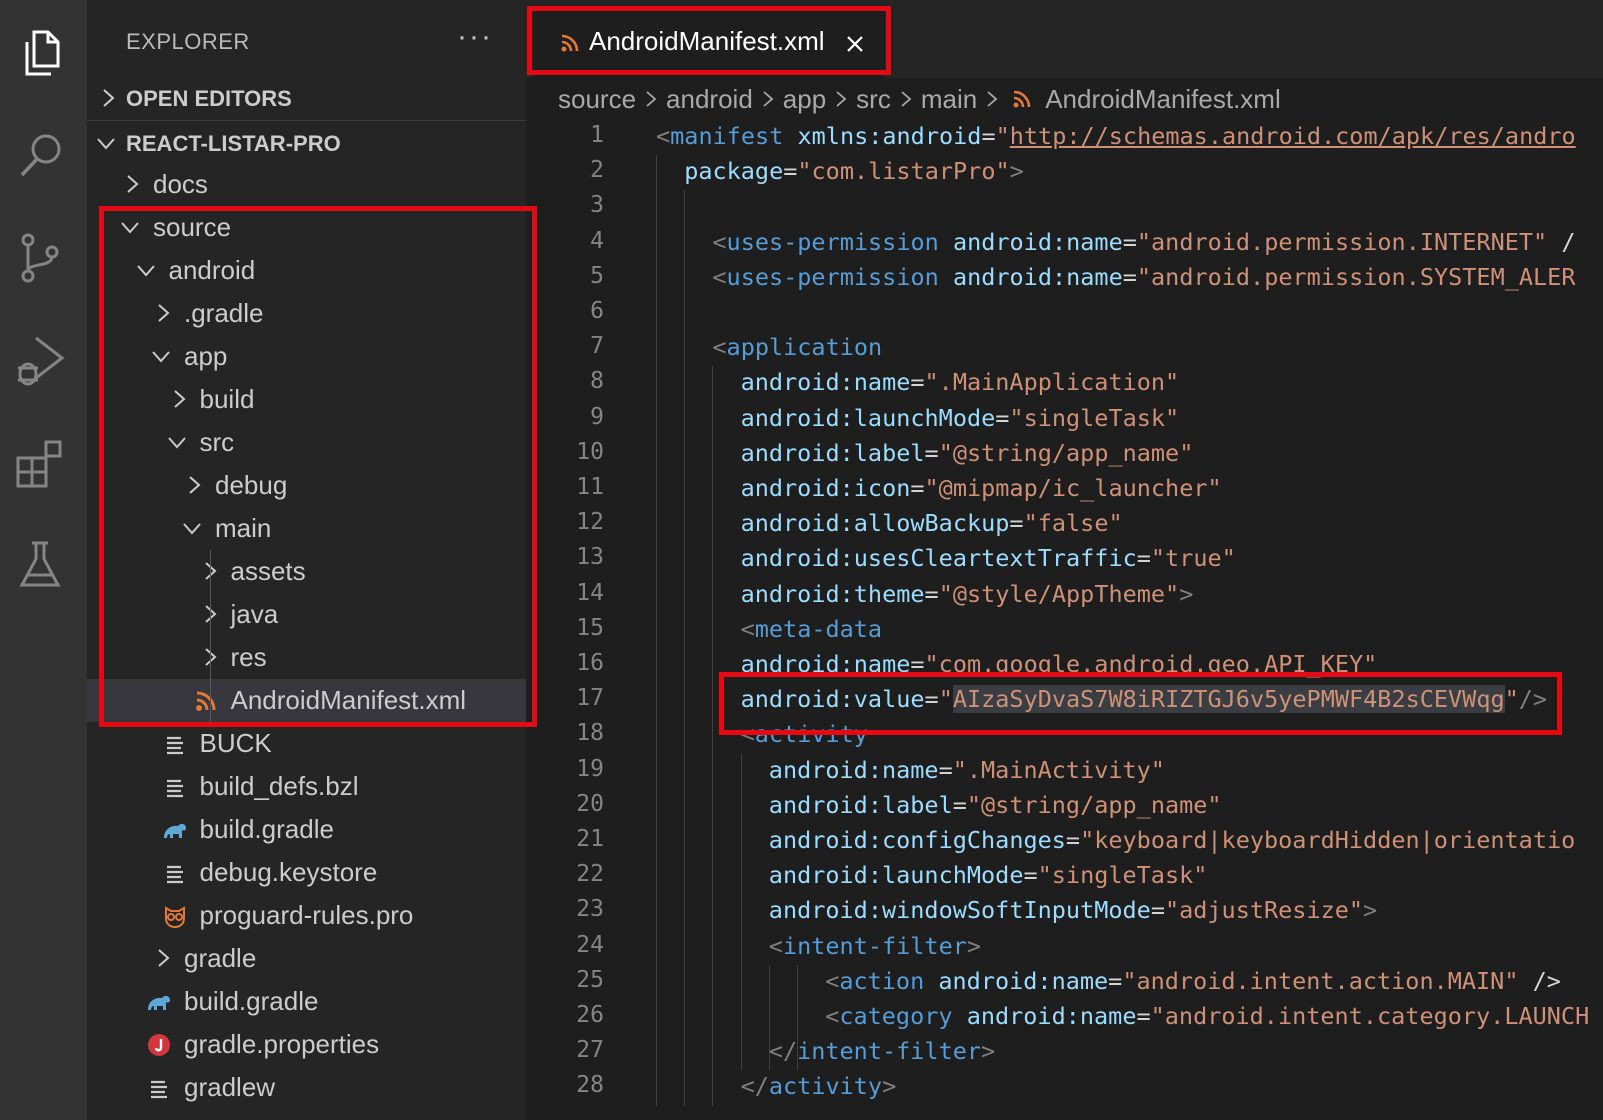  I want to click on text-file-icon, so click(174, 745).